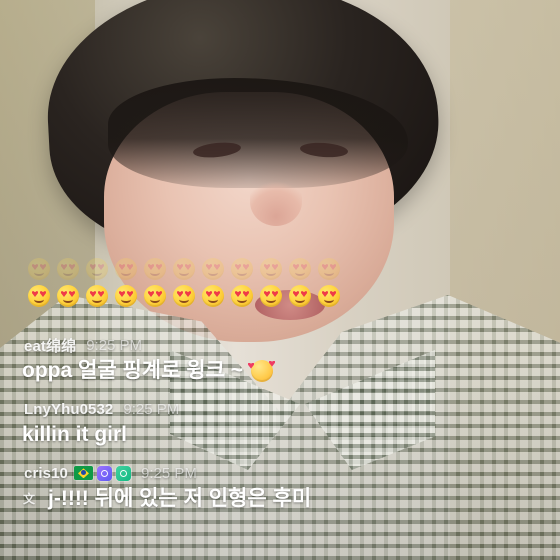 This screenshot has height=560, width=560. I want to click on comment-message: oppa 얼굴 핑계로 윙크 ~, so click(282, 370).